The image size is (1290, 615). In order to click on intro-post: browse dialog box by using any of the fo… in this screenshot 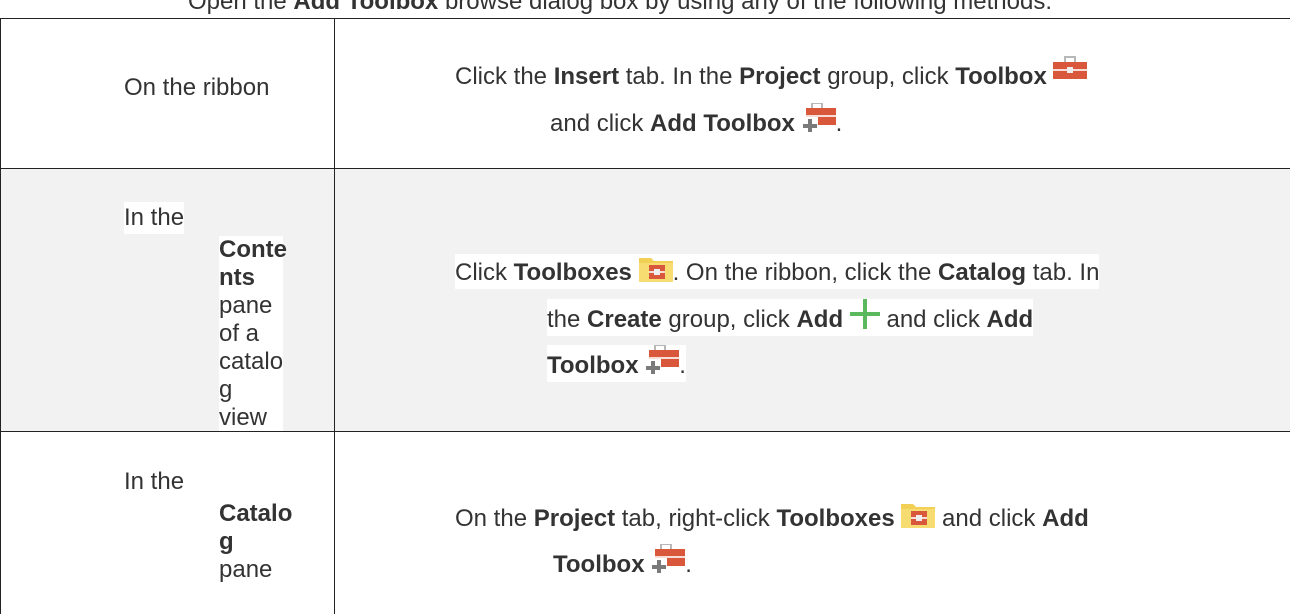, I will do `click(745, 7)`.